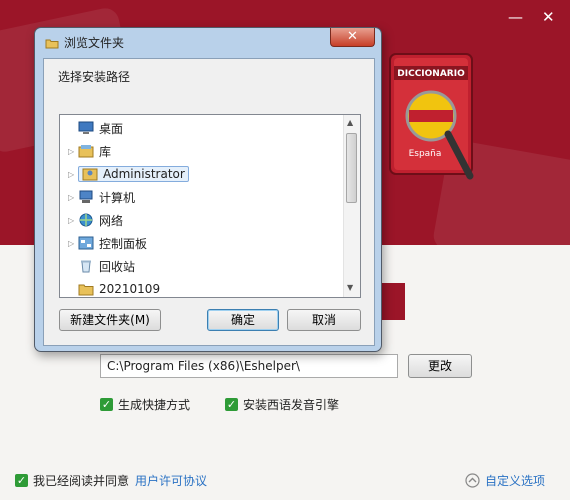  I want to click on control-panel-icon, so click(86, 243).